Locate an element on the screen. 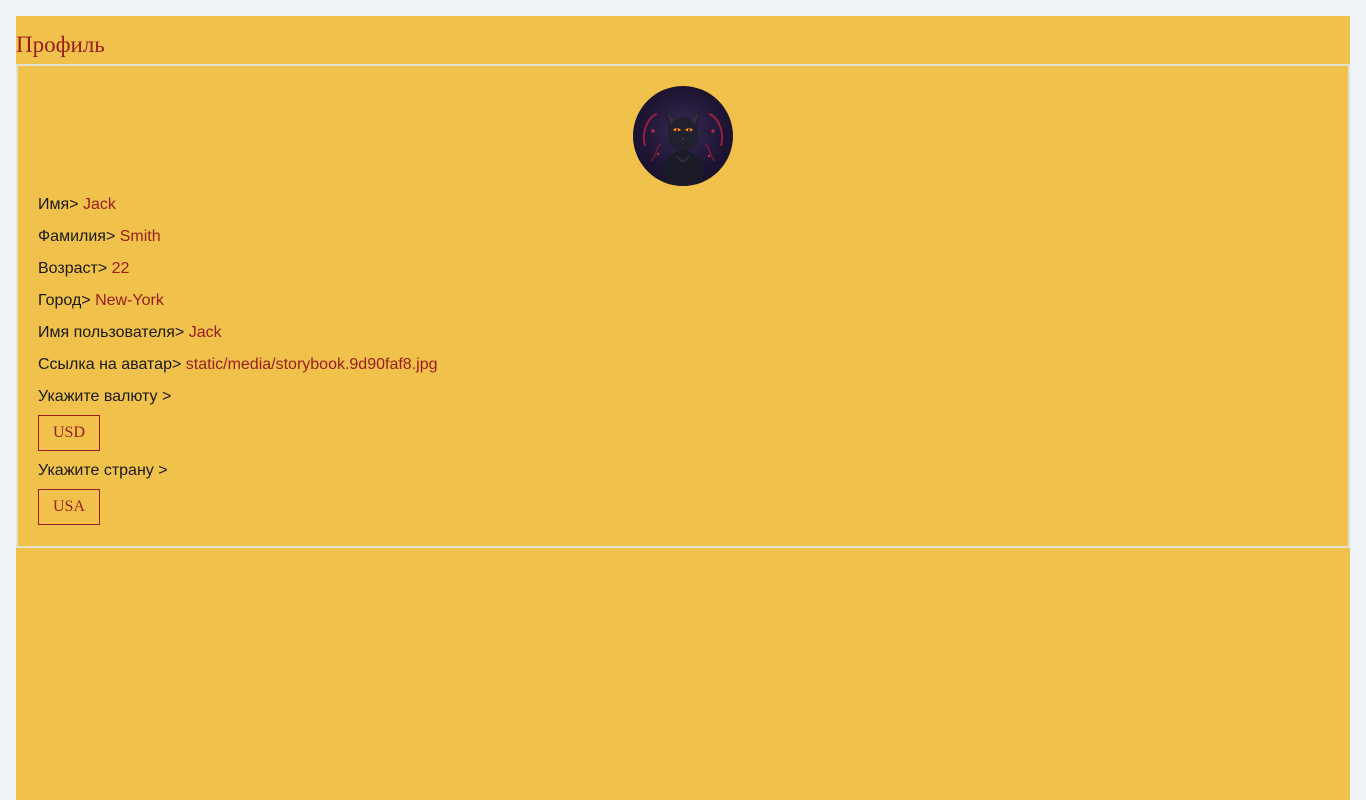 This screenshot has width=1366, height=800. field-value: Smith is located at coordinates (140, 236).